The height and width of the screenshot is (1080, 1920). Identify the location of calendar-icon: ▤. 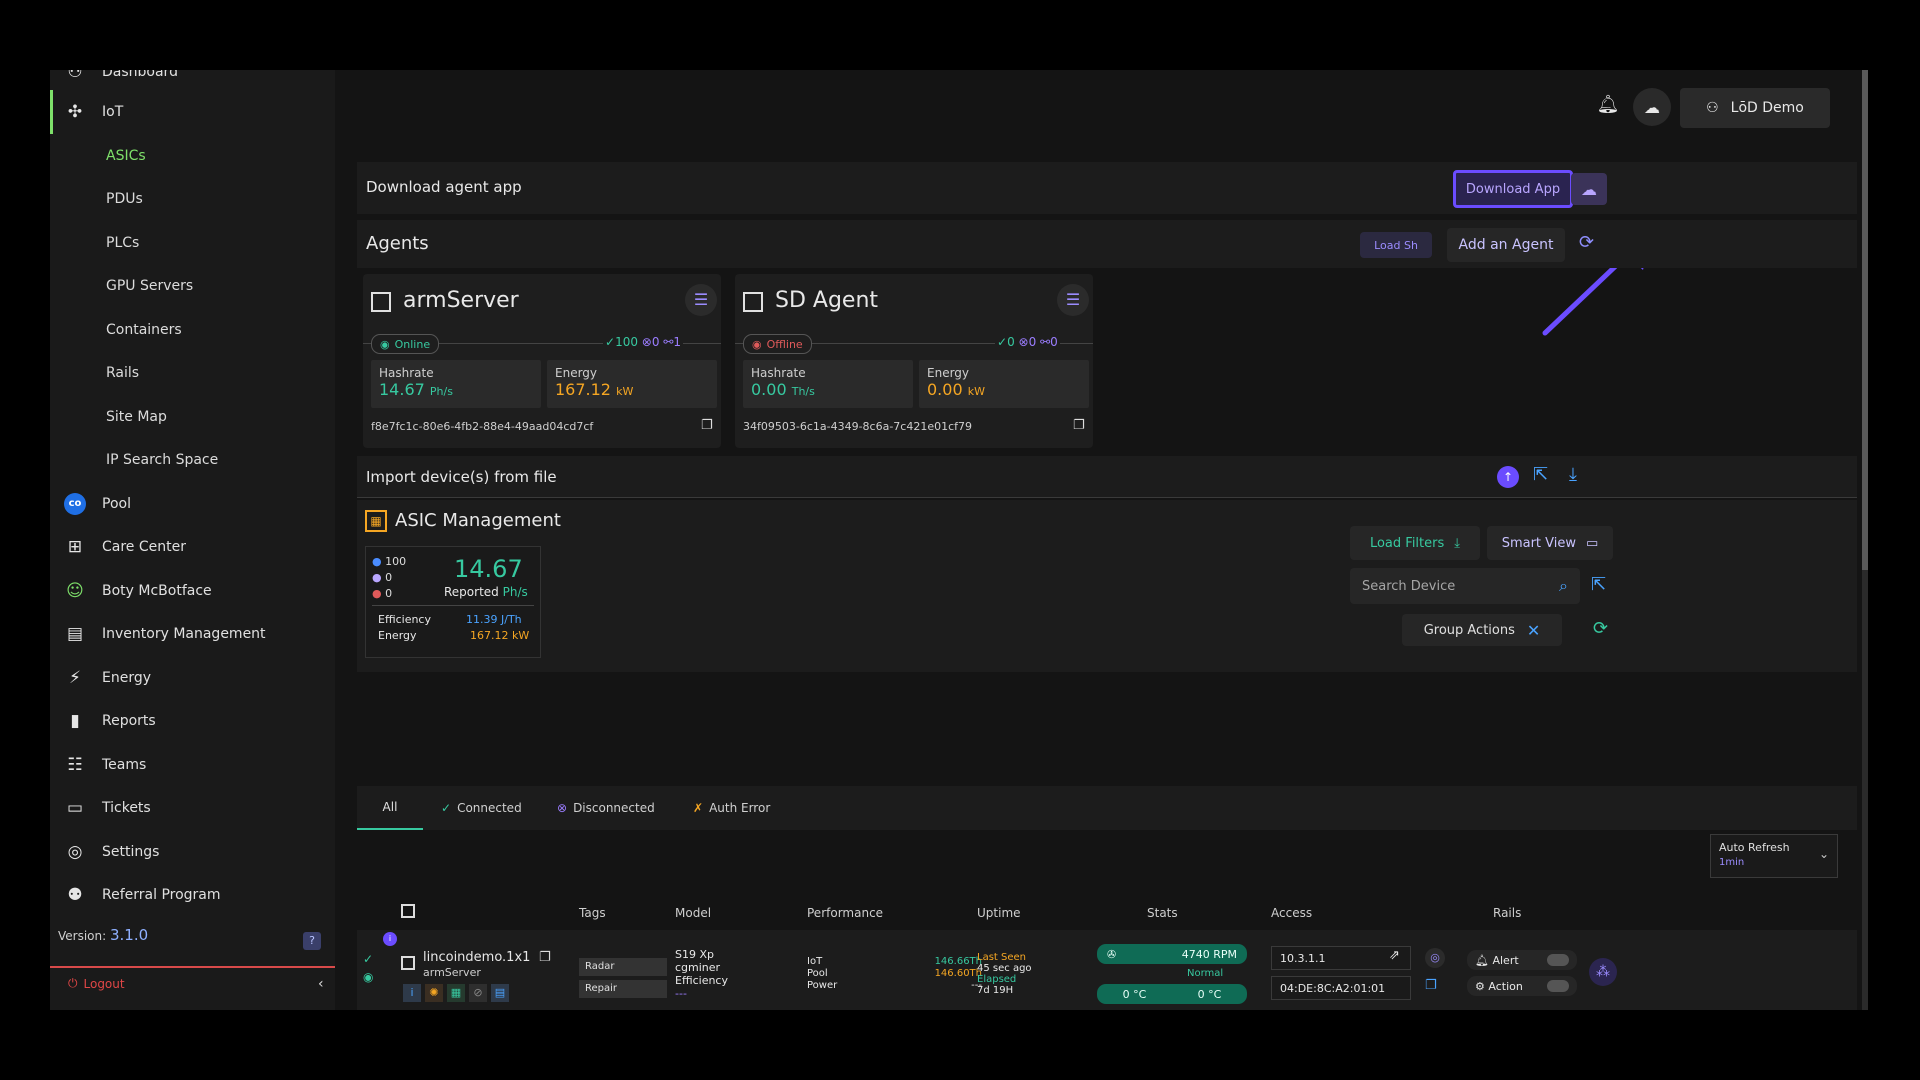
(500, 993).